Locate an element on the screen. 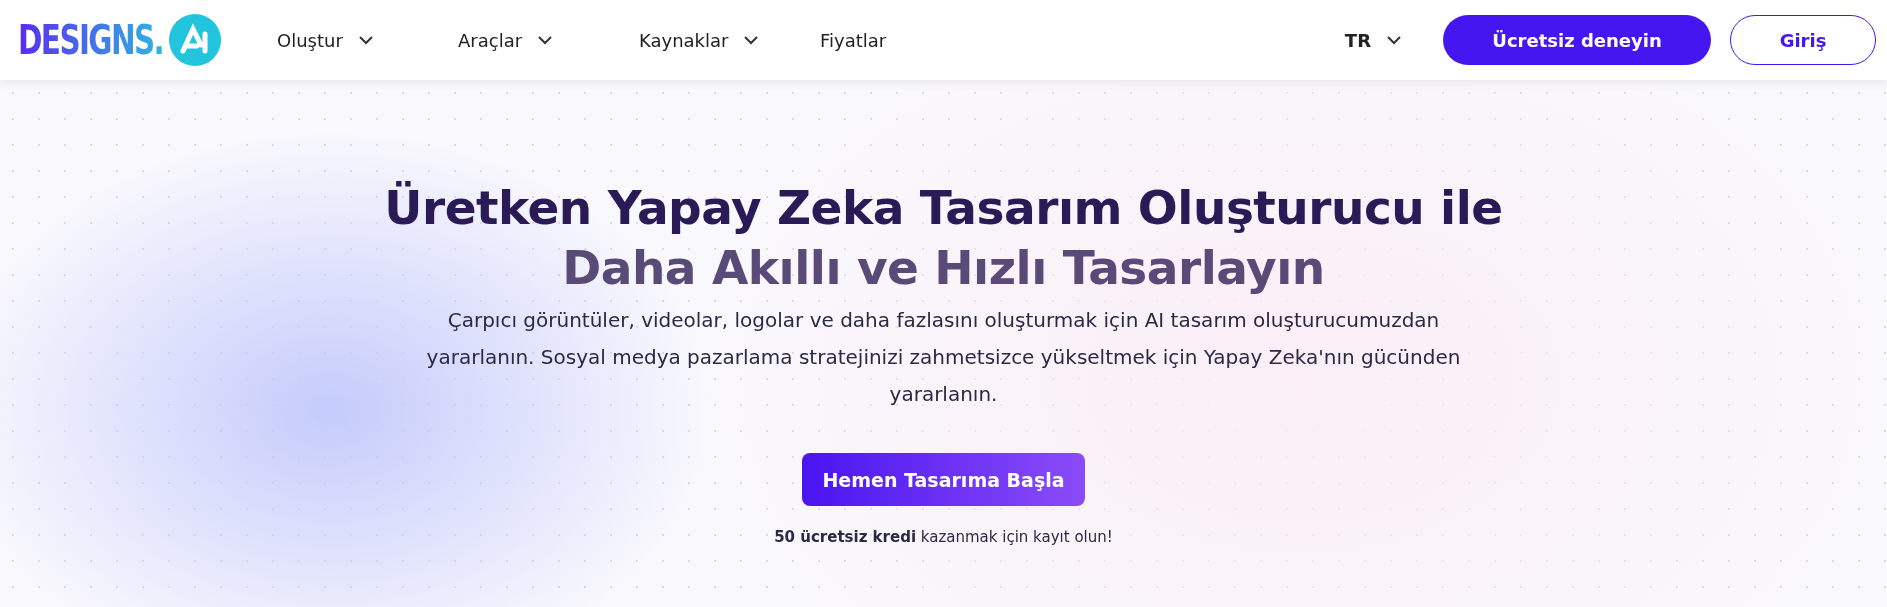 This screenshot has width=1887, height=607. hero-title: Üretken Yapay Zeka Tasarım Oluşturucu ile Daha Akıllı ve Hızlı Tasarlayın is located at coordinates (943, 238).